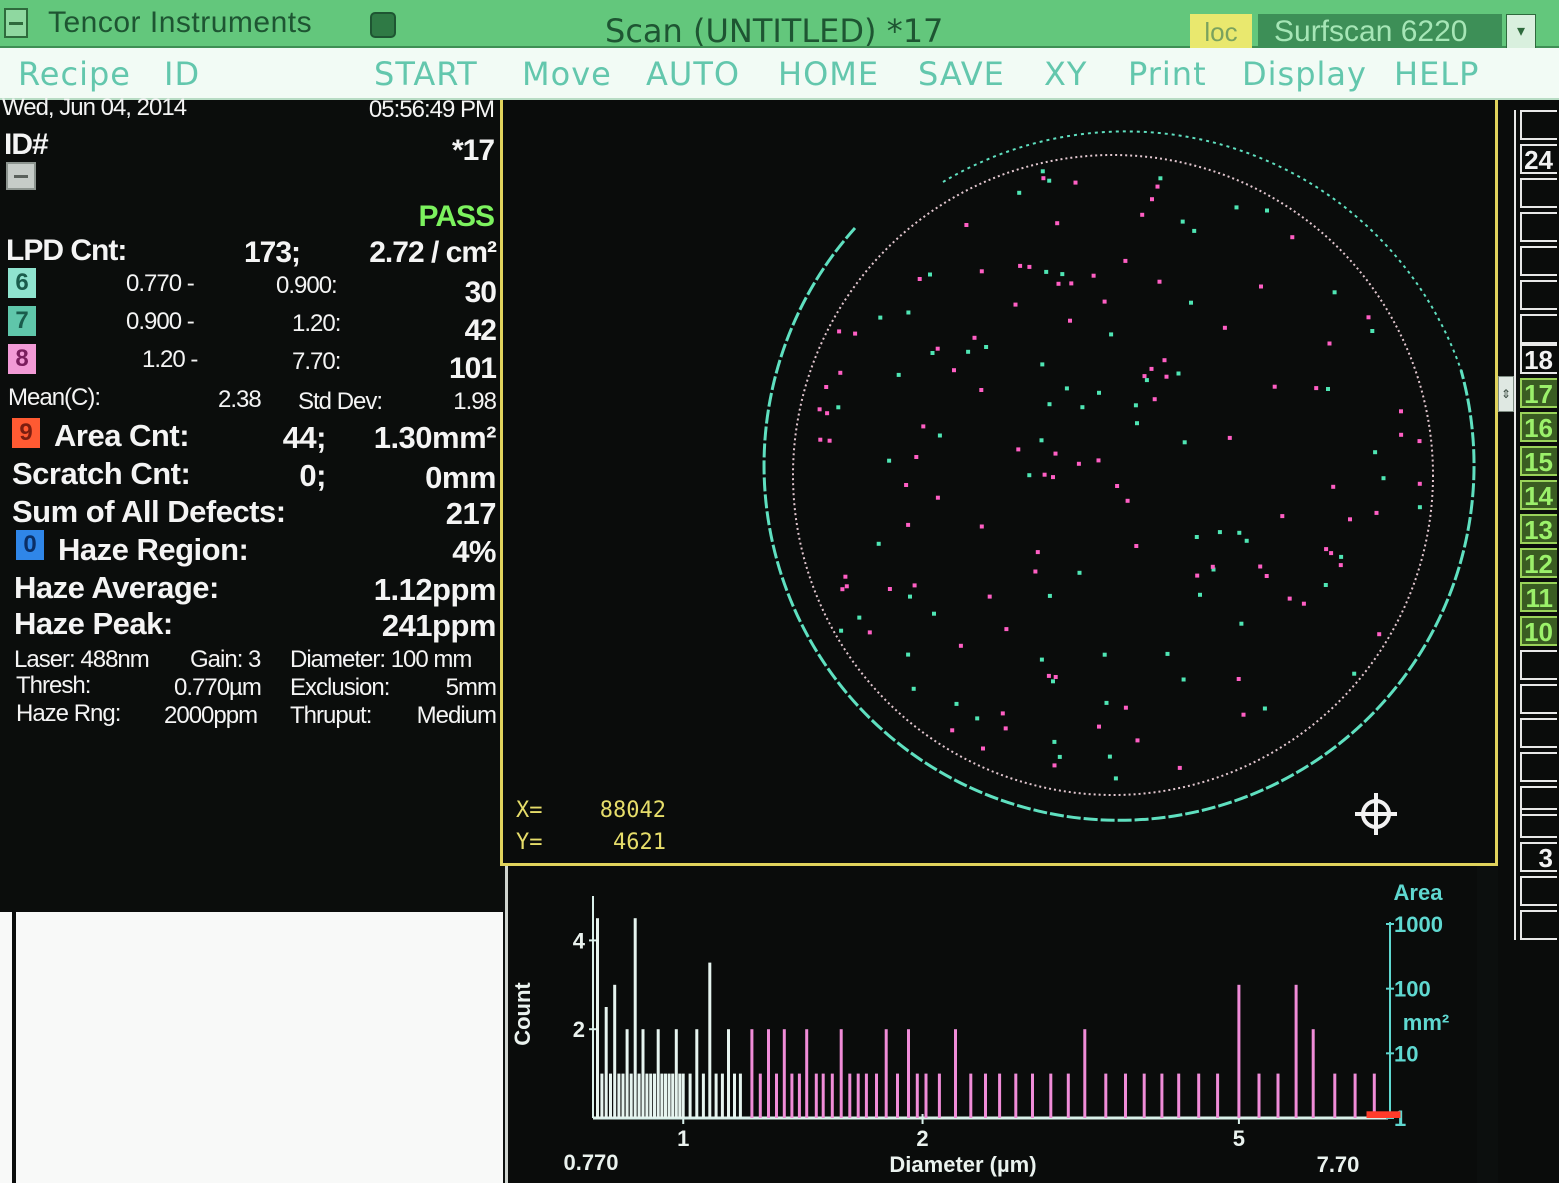 The width and height of the screenshot is (1559, 1183). What do you see at coordinates (1436, 74) in the screenshot?
I see `menu-help: HELP` at bounding box center [1436, 74].